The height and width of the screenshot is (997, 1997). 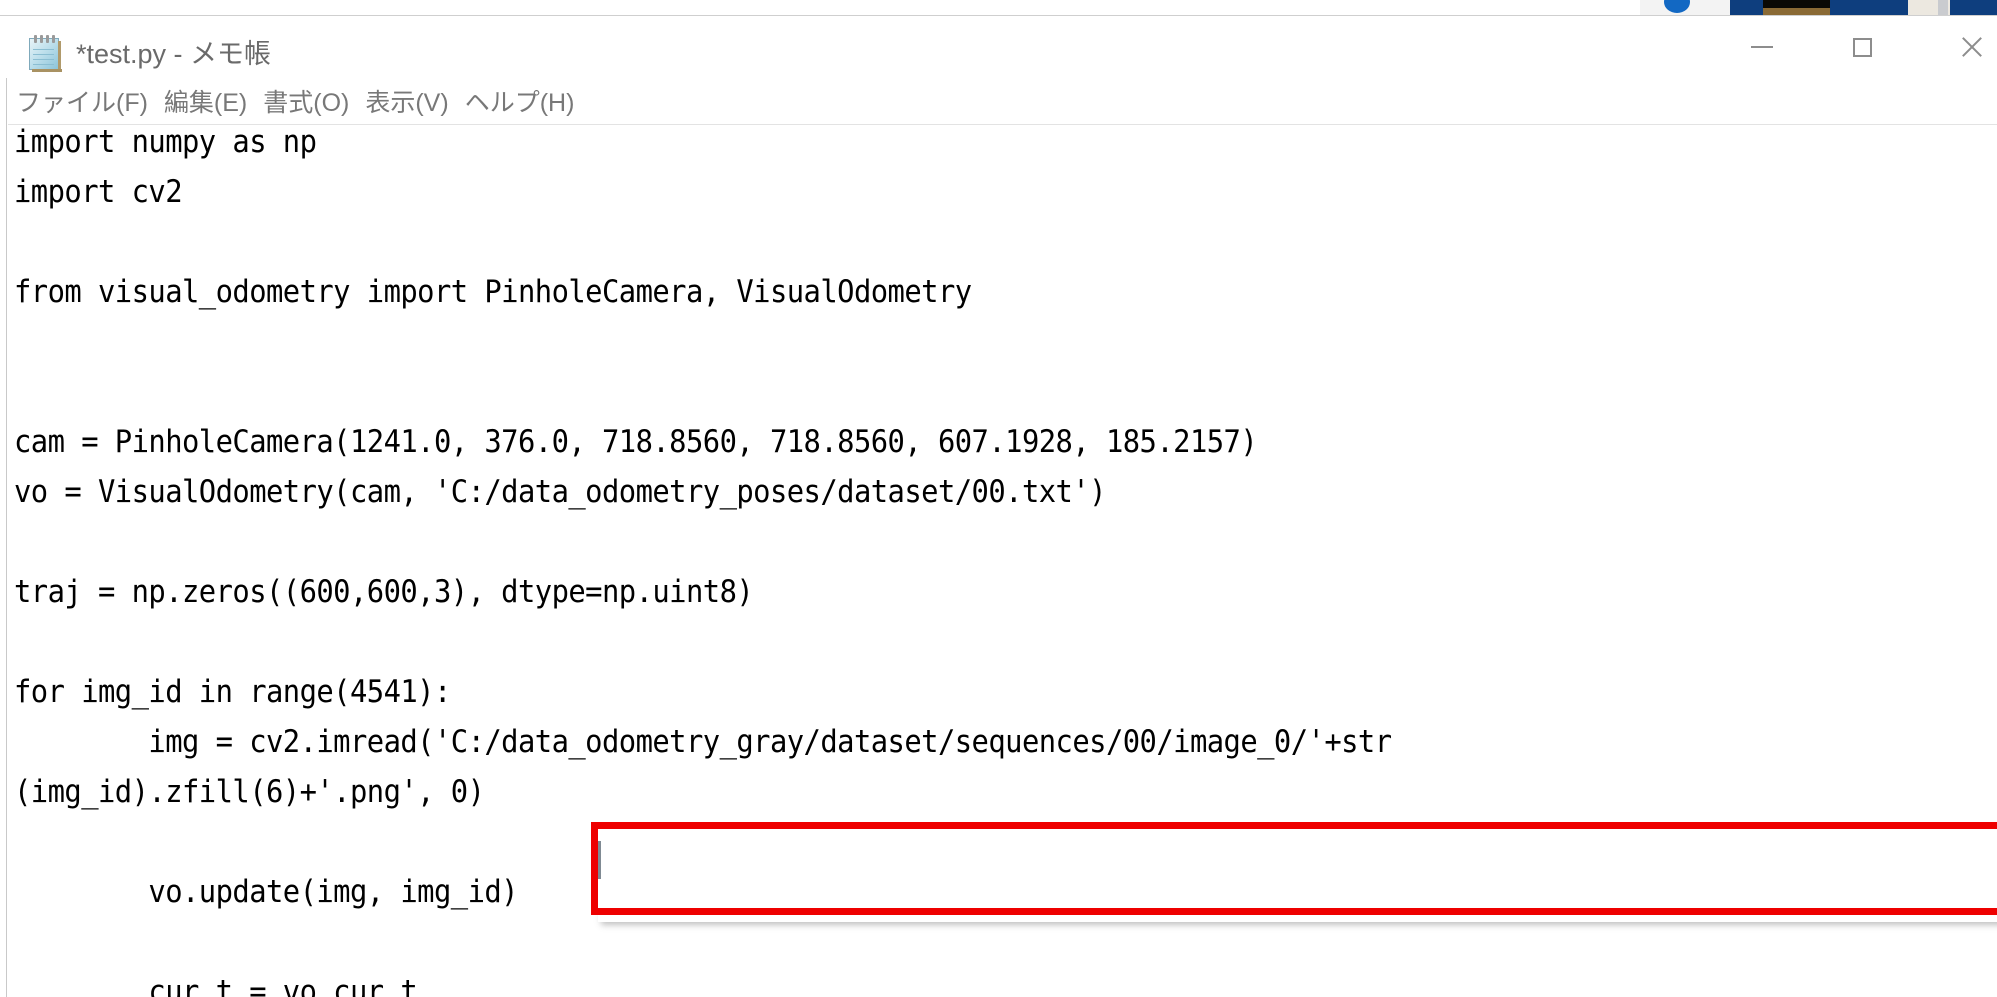 I want to click on minimize-button, so click(x=1761, y=47).